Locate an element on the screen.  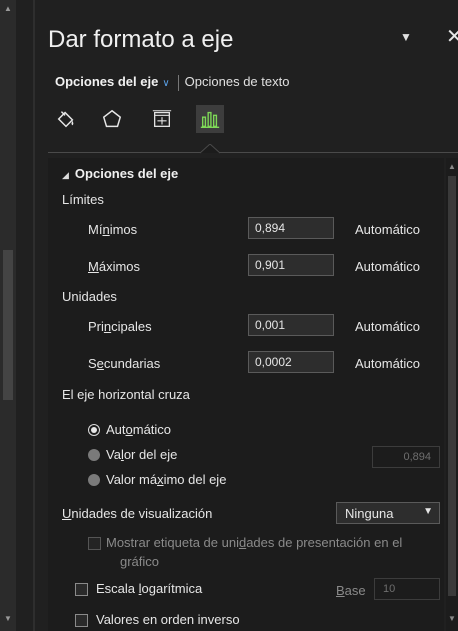
chevron-down-icon: ▼ is located at coordinates (406, 37).